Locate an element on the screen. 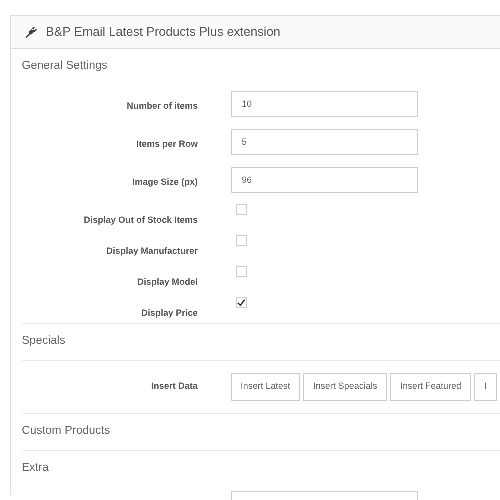 This screenshot has height=500, width=500. field-label: Items per Row is located at coordinates (167, 145).